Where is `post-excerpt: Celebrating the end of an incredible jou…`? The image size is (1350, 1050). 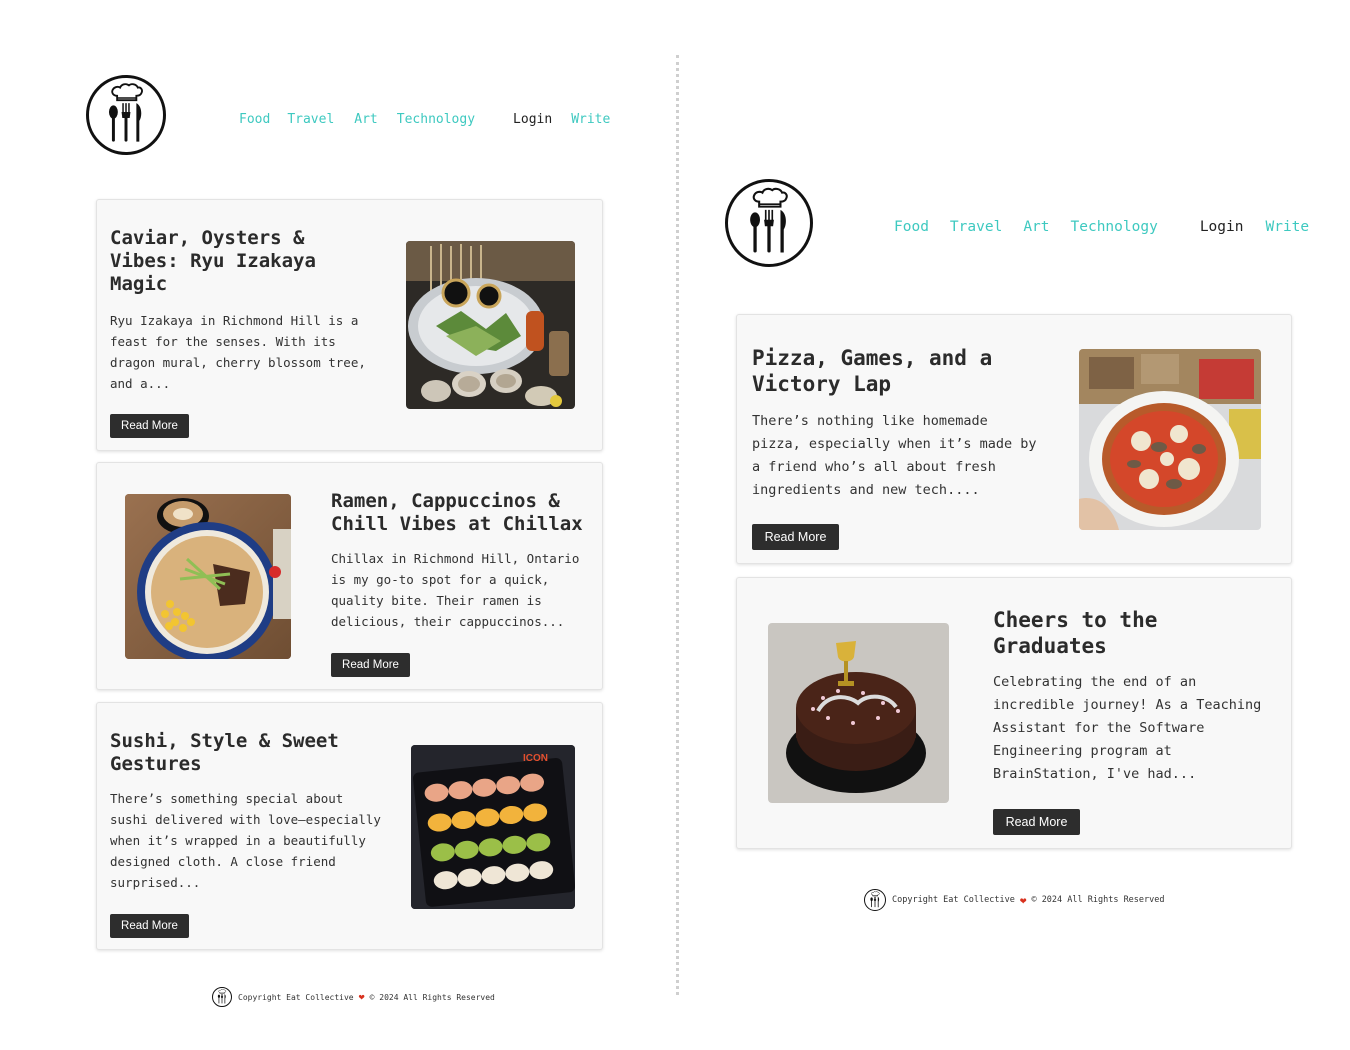
post-excerpt: Celebrating the end of an incredible jou… is located at coordinates (1127, 728).